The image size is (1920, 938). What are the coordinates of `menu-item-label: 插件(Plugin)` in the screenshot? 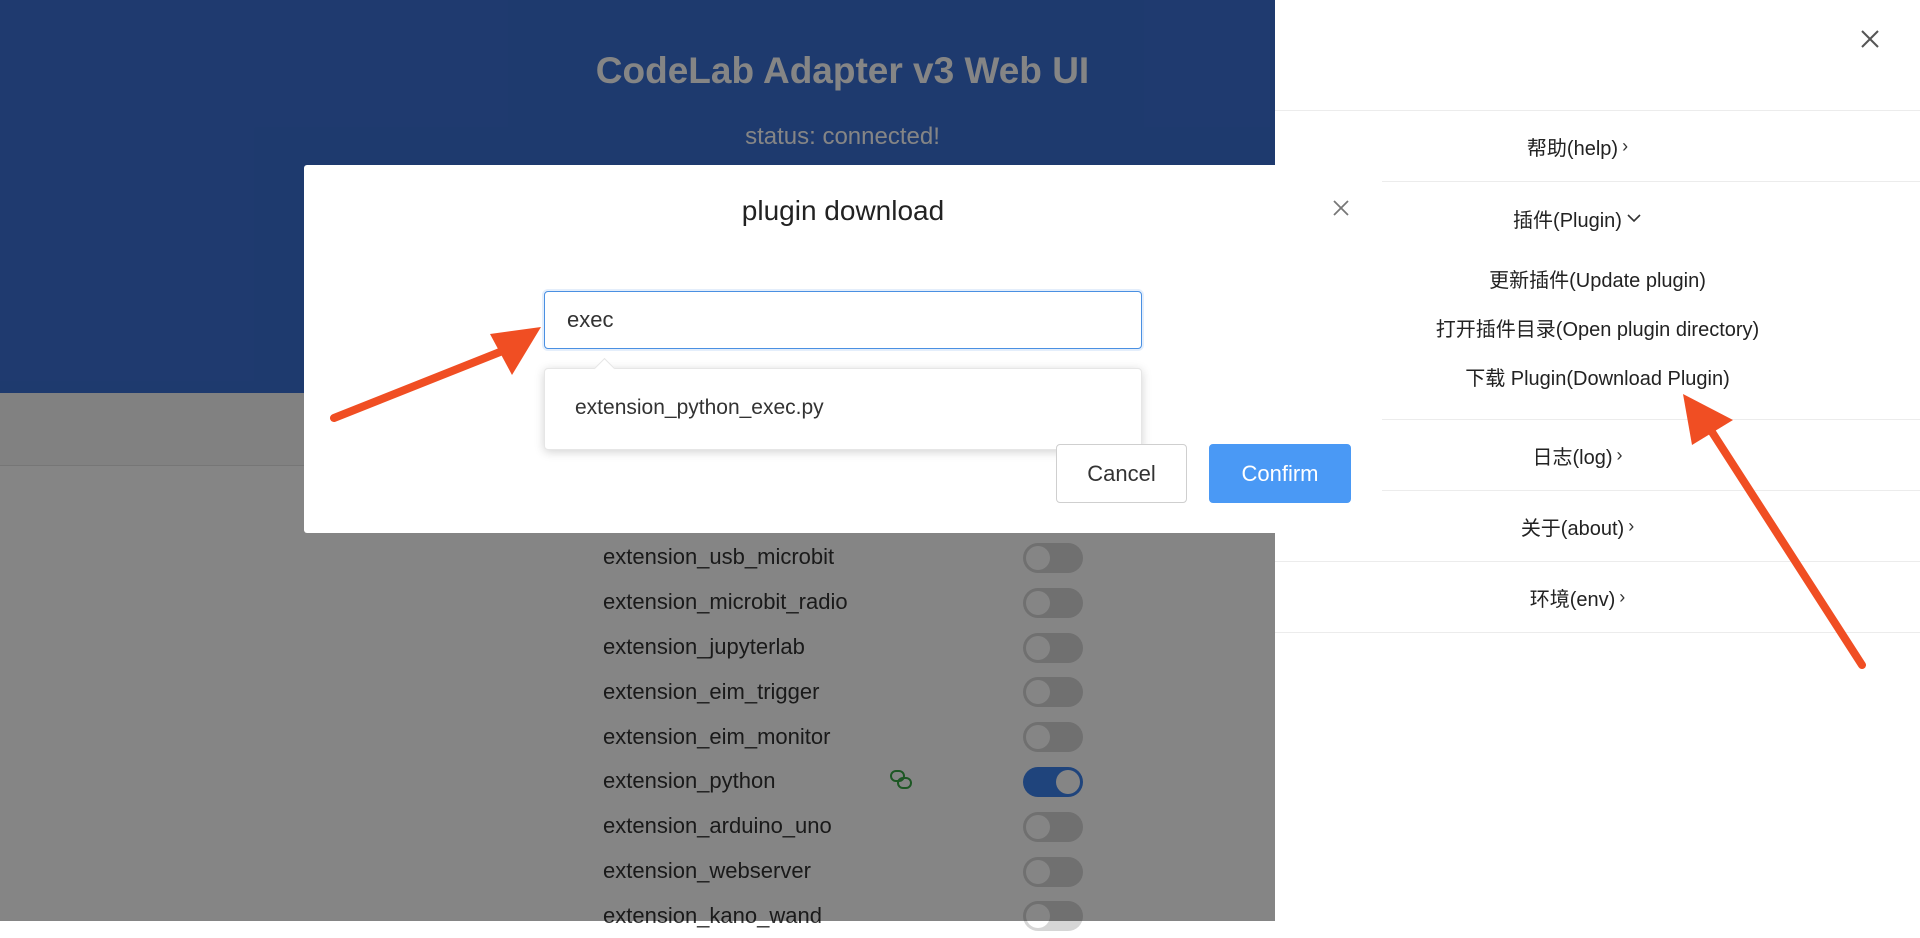 It's located at (1567, 220).